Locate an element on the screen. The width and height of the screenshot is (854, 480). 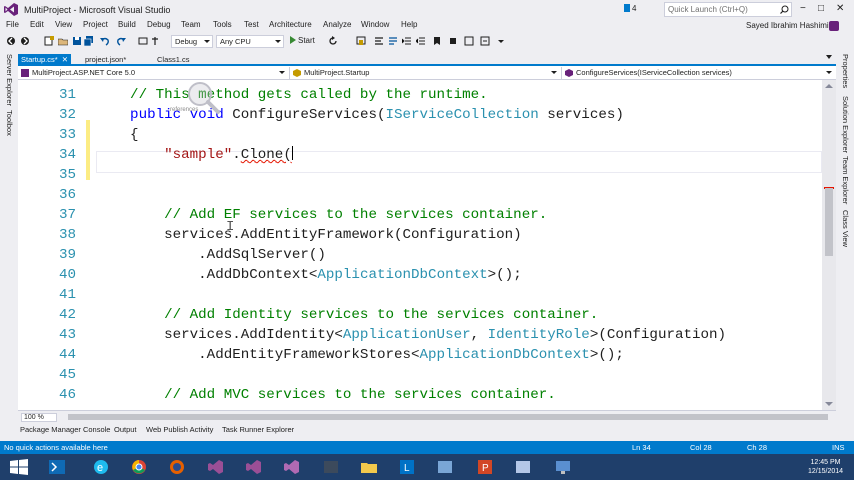
tab-project-json: project.json* is located at coordinates (105, 60).